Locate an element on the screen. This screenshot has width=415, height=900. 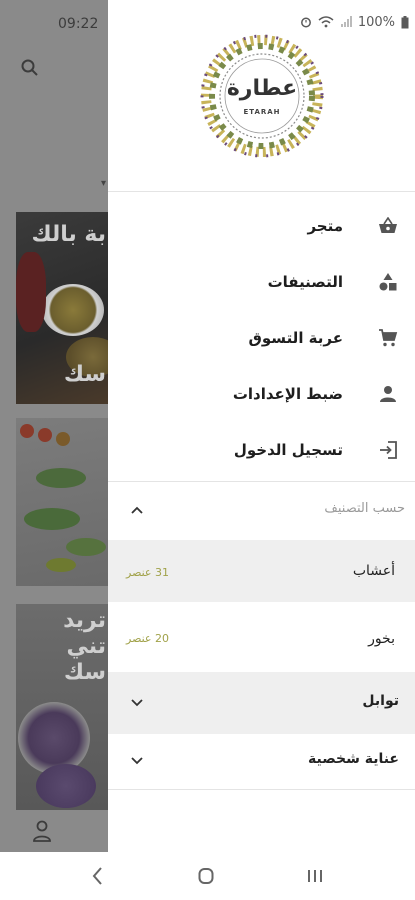
menu-item-login: تسجيل الدخول is located at coordinates (261, 450).